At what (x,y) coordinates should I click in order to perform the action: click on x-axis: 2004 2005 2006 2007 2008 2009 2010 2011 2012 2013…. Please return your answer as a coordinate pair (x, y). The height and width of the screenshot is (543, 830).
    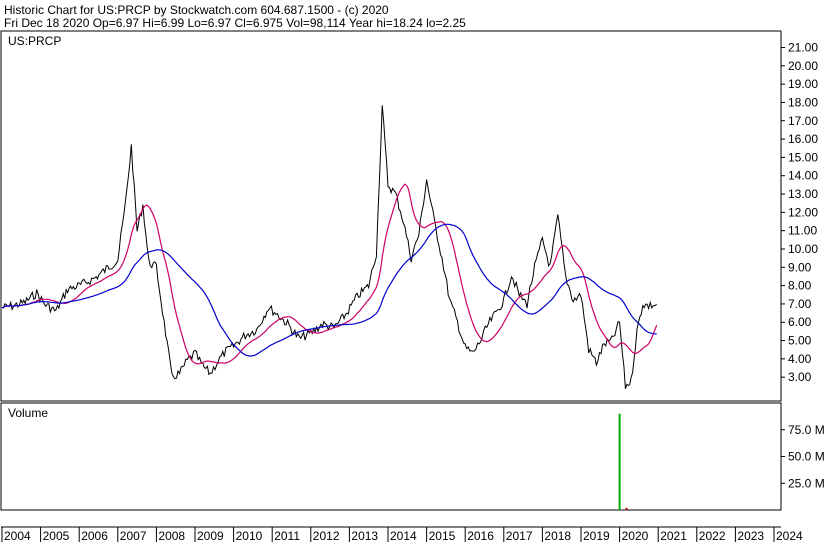
    Looking at the image, I should click on (402, 535).